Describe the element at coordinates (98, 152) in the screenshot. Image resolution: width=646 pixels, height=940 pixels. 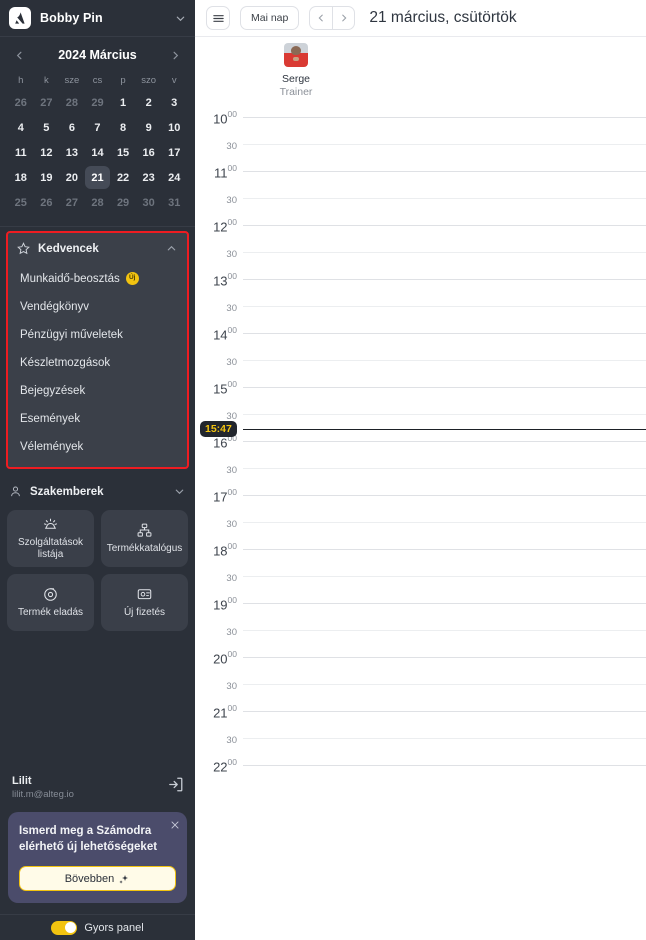
I see `mini-calendar-day: 14` at that location.